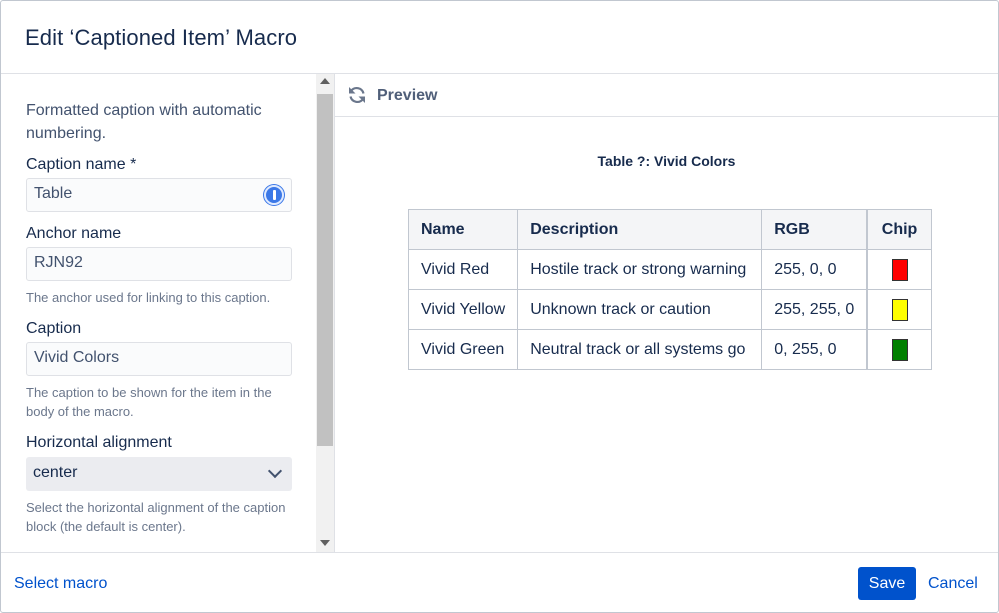 This screenshot has height=613, width=999. What do you see at coordinates (55, 472) in the screenshot?
I see `horizontal-alignment-value: center` at bounding box center [55, 472].